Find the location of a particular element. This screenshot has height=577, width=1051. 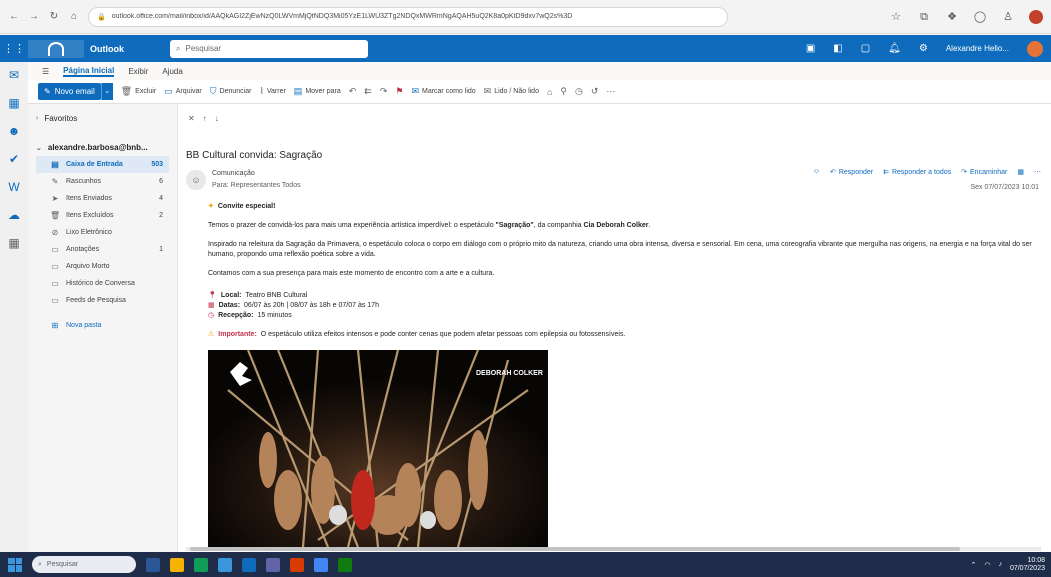

chrome-icon is located at coordinates (321, 564).